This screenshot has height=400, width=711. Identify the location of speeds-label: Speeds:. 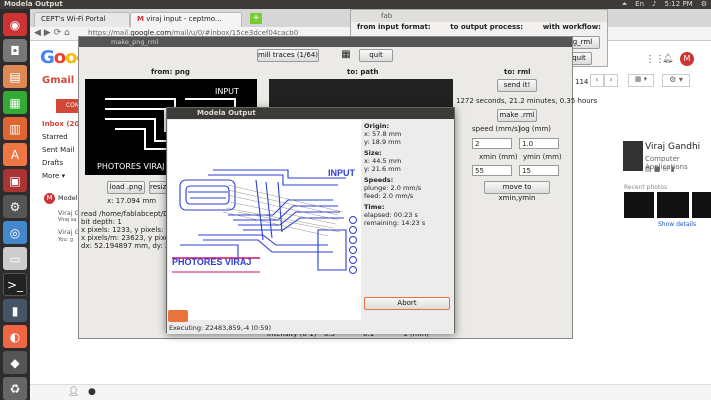
(379, 180).